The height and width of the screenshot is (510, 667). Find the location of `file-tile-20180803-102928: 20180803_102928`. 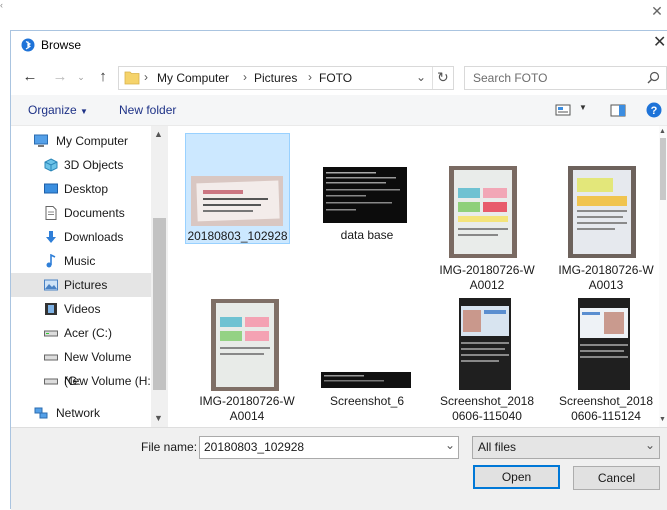

file-tile-20180803-102928: 20180803_102928 is located at coordinates (237, 188).